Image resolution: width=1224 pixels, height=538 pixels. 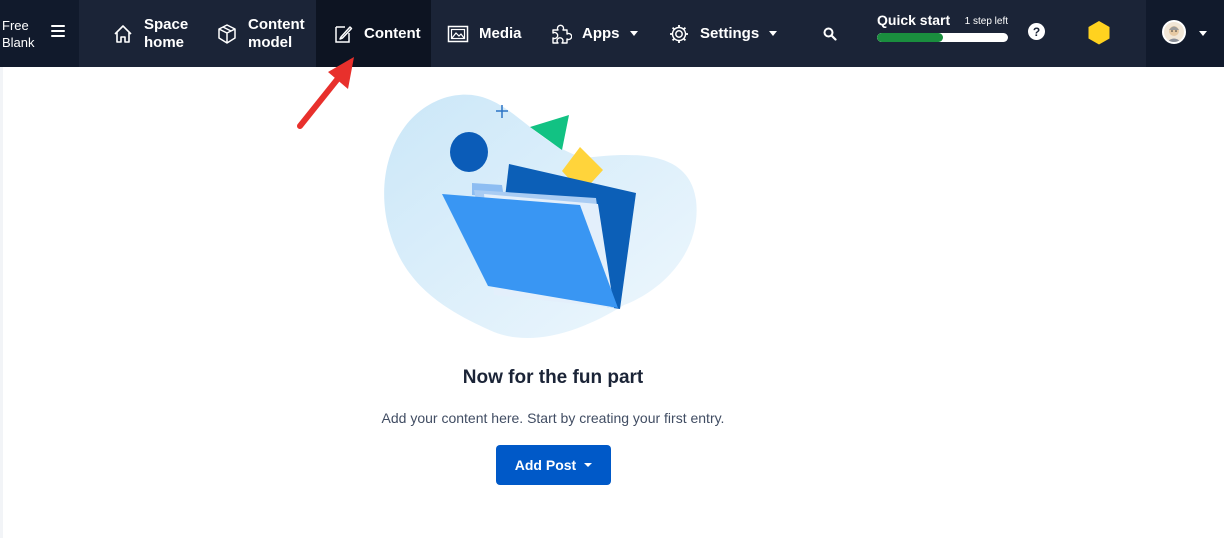 I want to click on search-icon, so click(x=830, y=34).